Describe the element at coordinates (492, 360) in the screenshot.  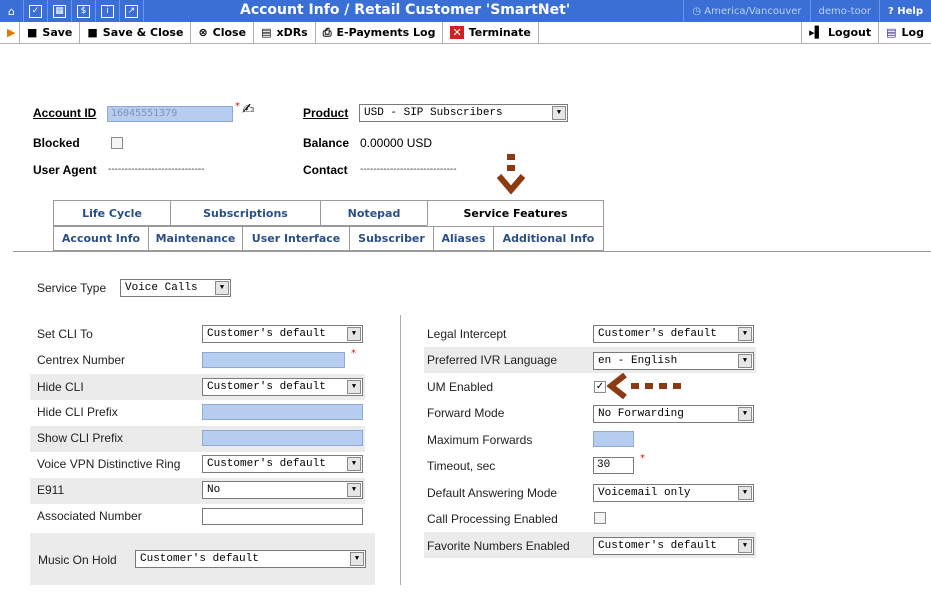
I see `ivr-language-label: Preferred IVR Language` at that location.